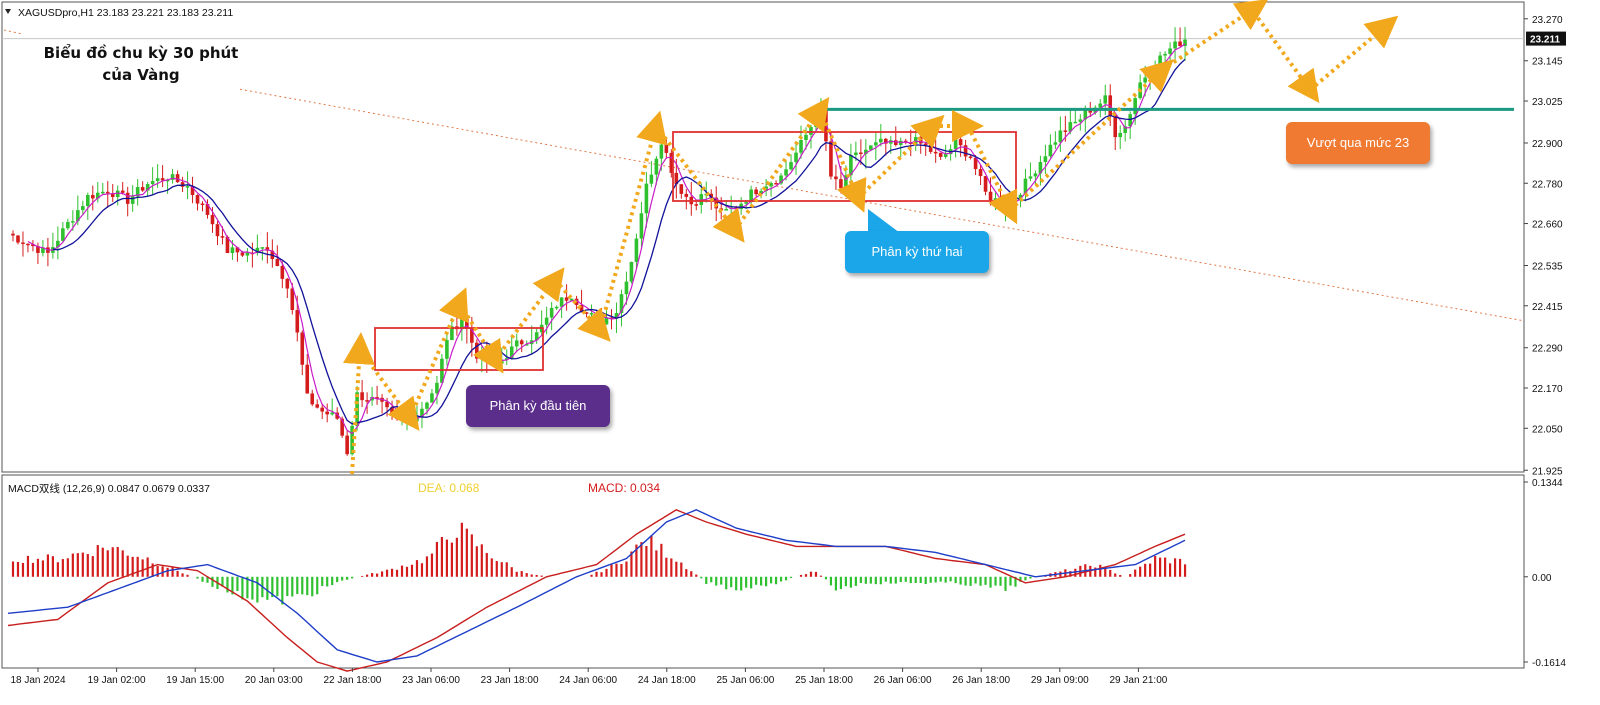  What do you see at coordinates (745, 680) in the screenshot?
I see `time-tick-label: 25 Jan 06:00` at bounding box center [745, 680].